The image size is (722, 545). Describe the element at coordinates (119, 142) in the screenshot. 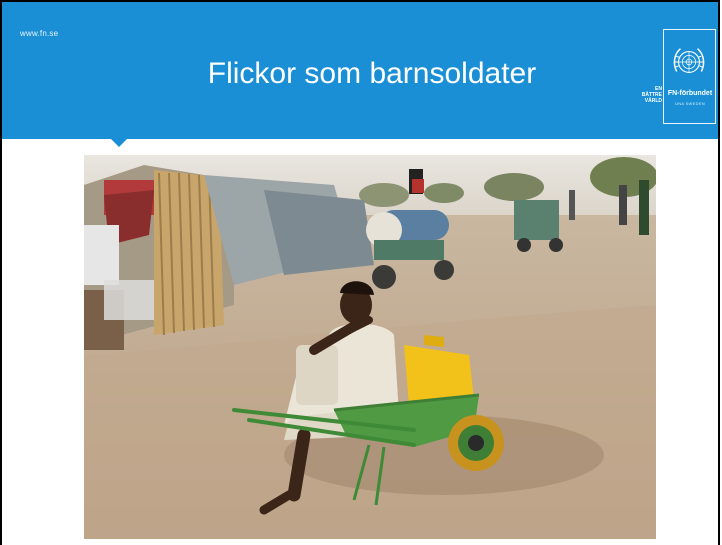

I see `header-pointer` at that location.